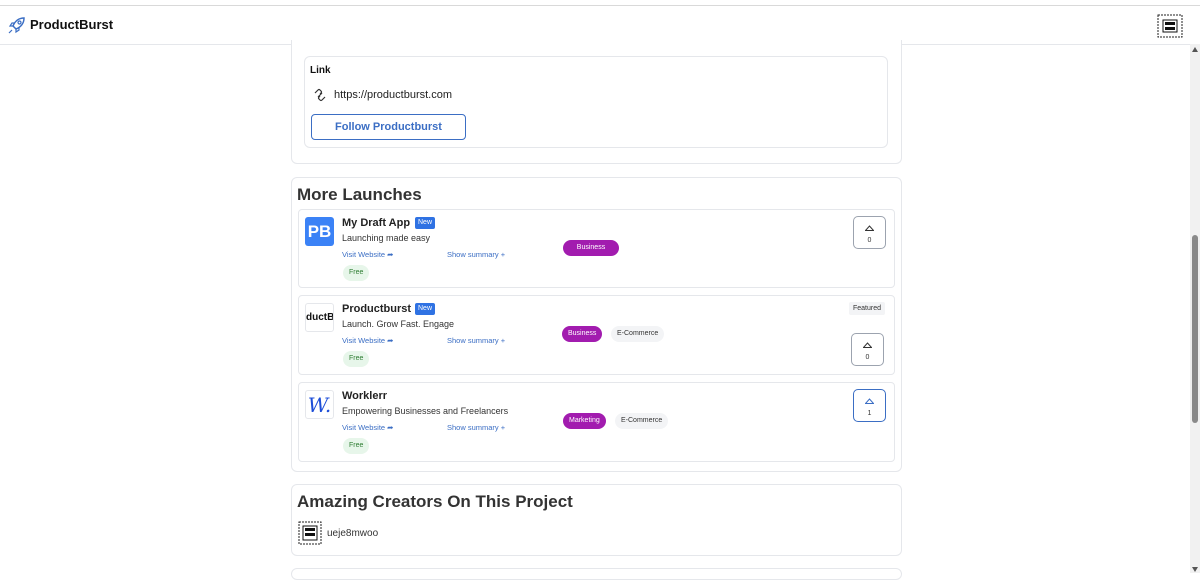 The width and height of the screenshot is (1200, 580). Describe the element at coordinates (386, 238) in the screenshot. I see `product-tagline: Launching made easy` at that location.